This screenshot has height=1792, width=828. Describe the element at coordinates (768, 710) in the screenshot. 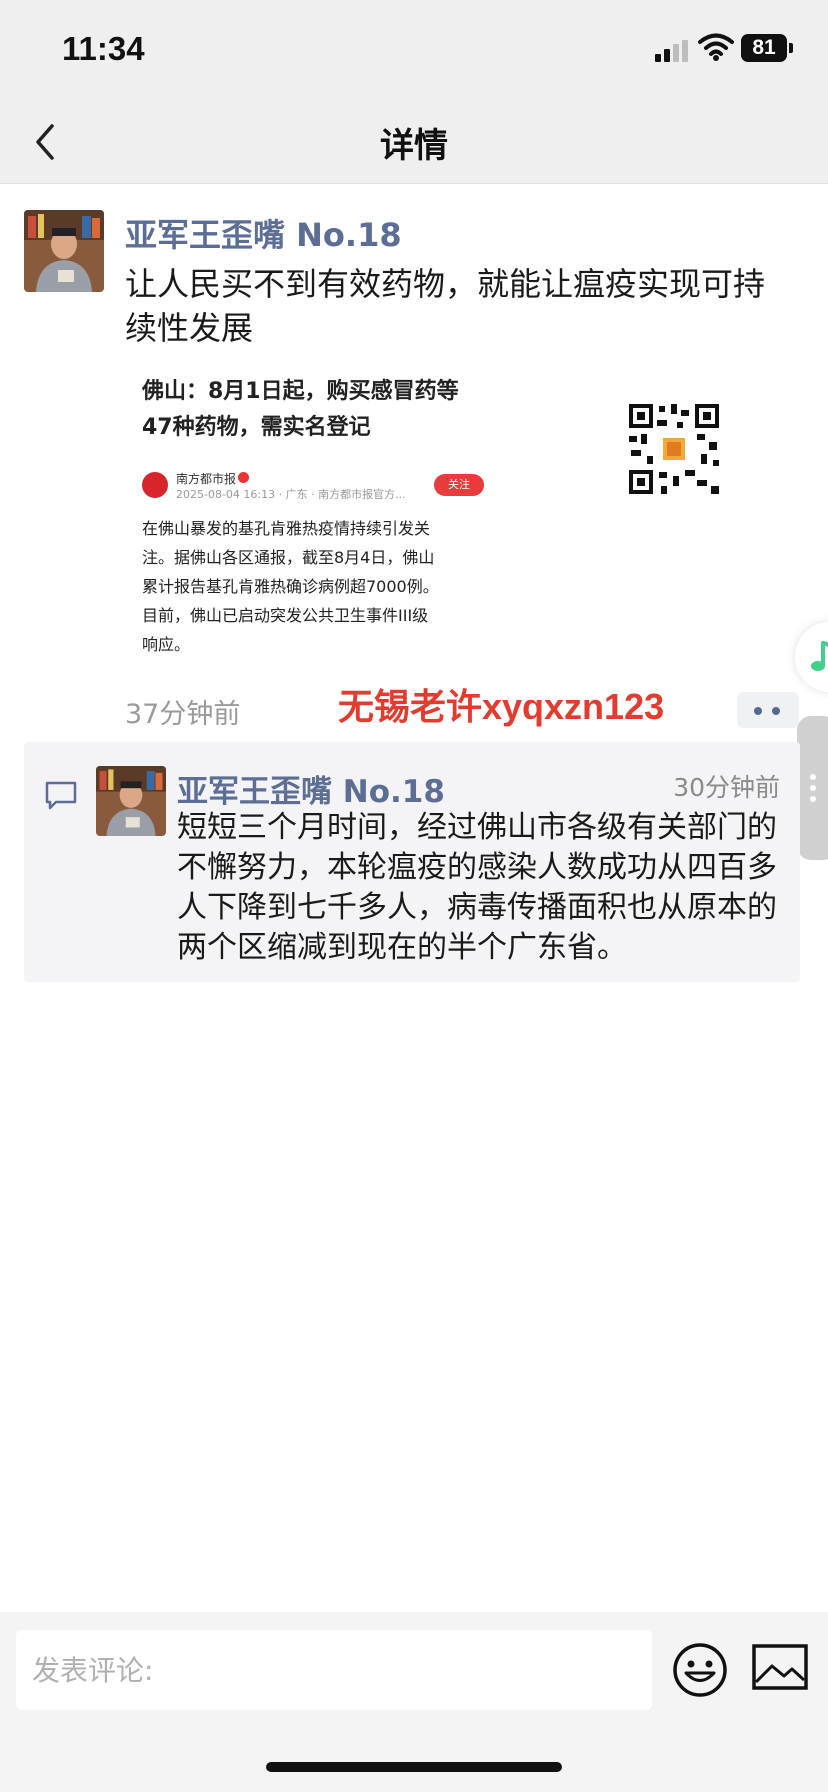

I see `more-options-button` at that location.